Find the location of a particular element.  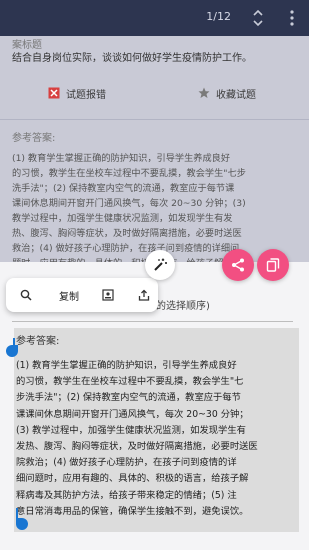

fab-share-button is located at coordinates (238, 265).